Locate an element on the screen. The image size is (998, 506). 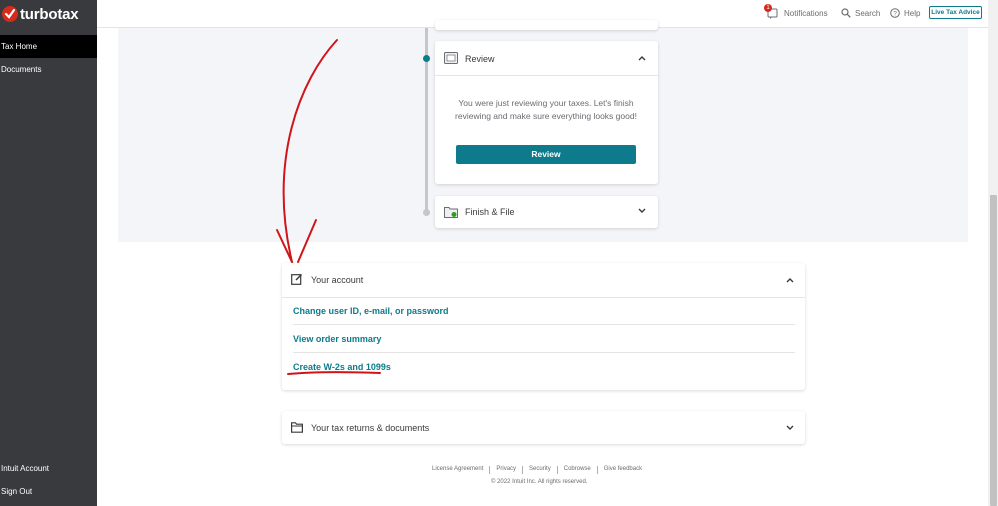
edit-icon is located at coordinates (297, 279).